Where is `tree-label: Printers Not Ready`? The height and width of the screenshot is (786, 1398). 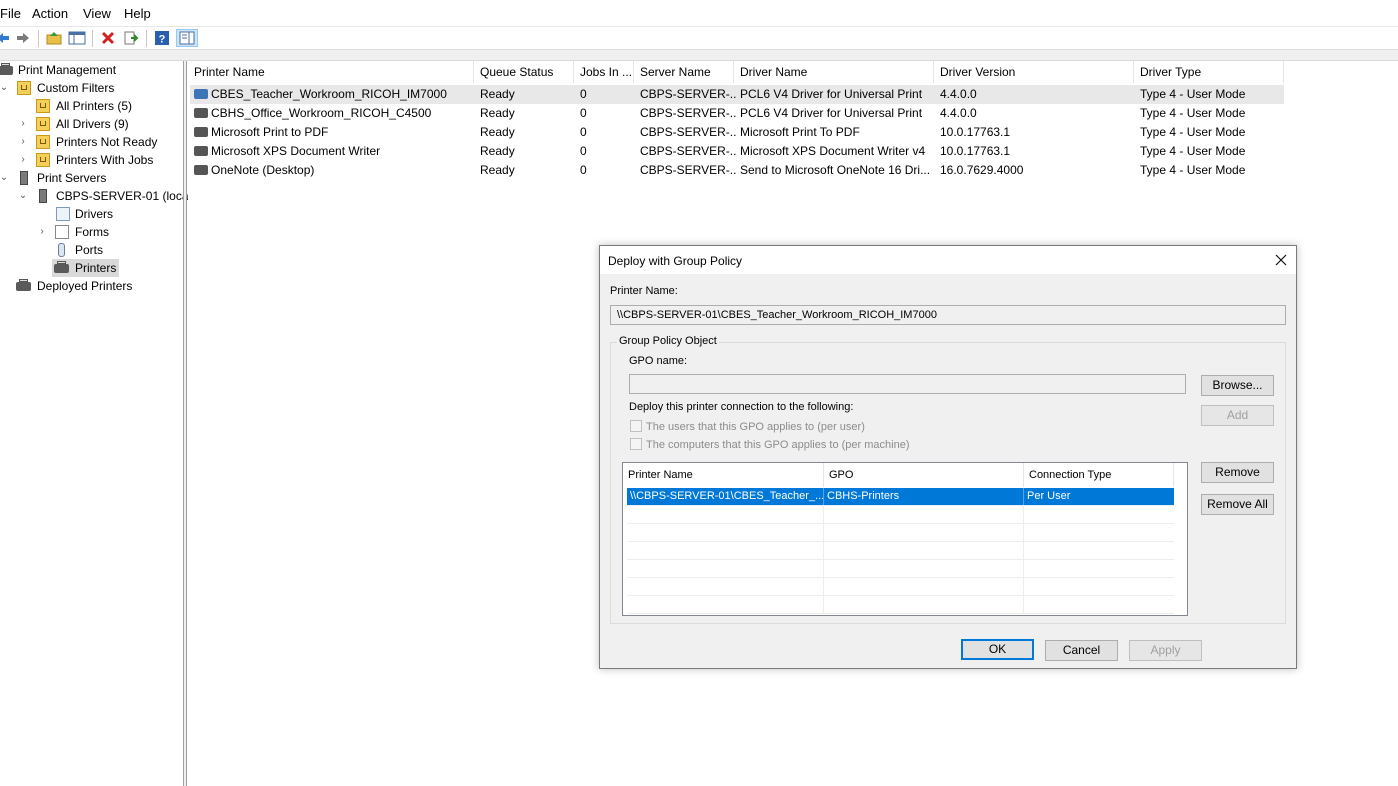 tree-label: Printers Not Ready is located at coordinates (107, 142).